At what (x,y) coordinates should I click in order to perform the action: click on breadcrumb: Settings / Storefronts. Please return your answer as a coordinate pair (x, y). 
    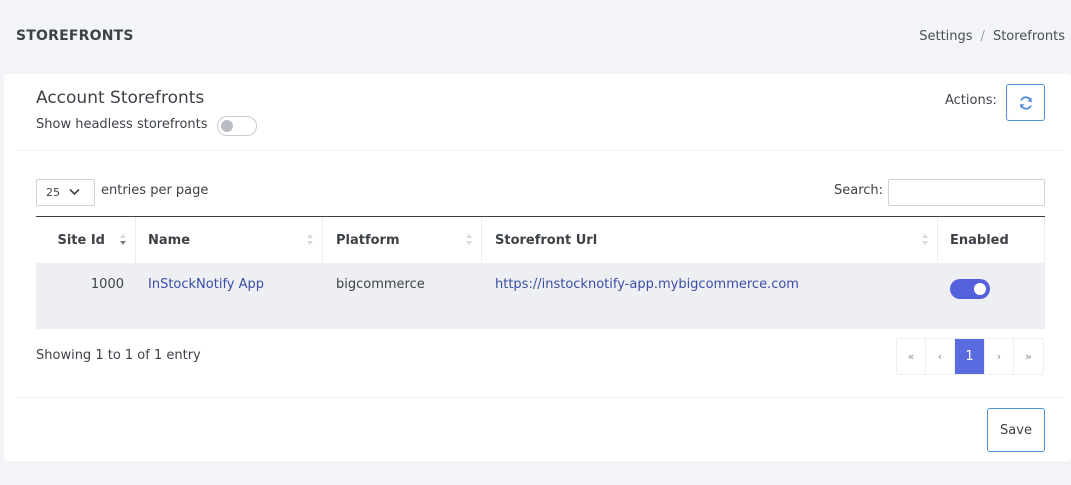
    Looking at the image, I should click on (992, 36).